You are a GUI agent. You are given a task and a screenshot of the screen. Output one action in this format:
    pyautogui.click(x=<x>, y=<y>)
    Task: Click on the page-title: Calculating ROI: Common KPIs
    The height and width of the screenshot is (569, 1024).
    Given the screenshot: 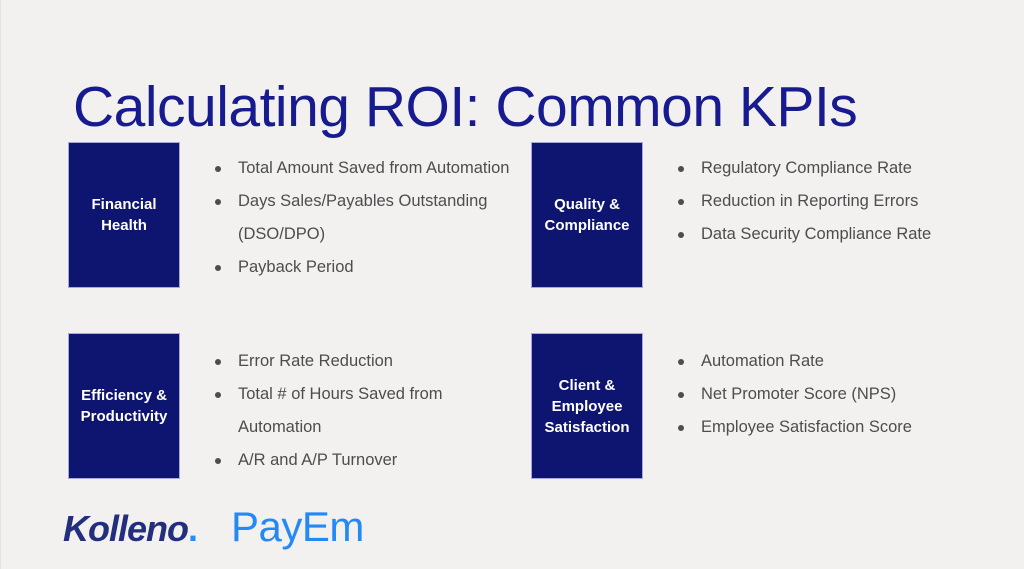 What is the action you would take?
    pyautogui.click(x=465, y=107)
    